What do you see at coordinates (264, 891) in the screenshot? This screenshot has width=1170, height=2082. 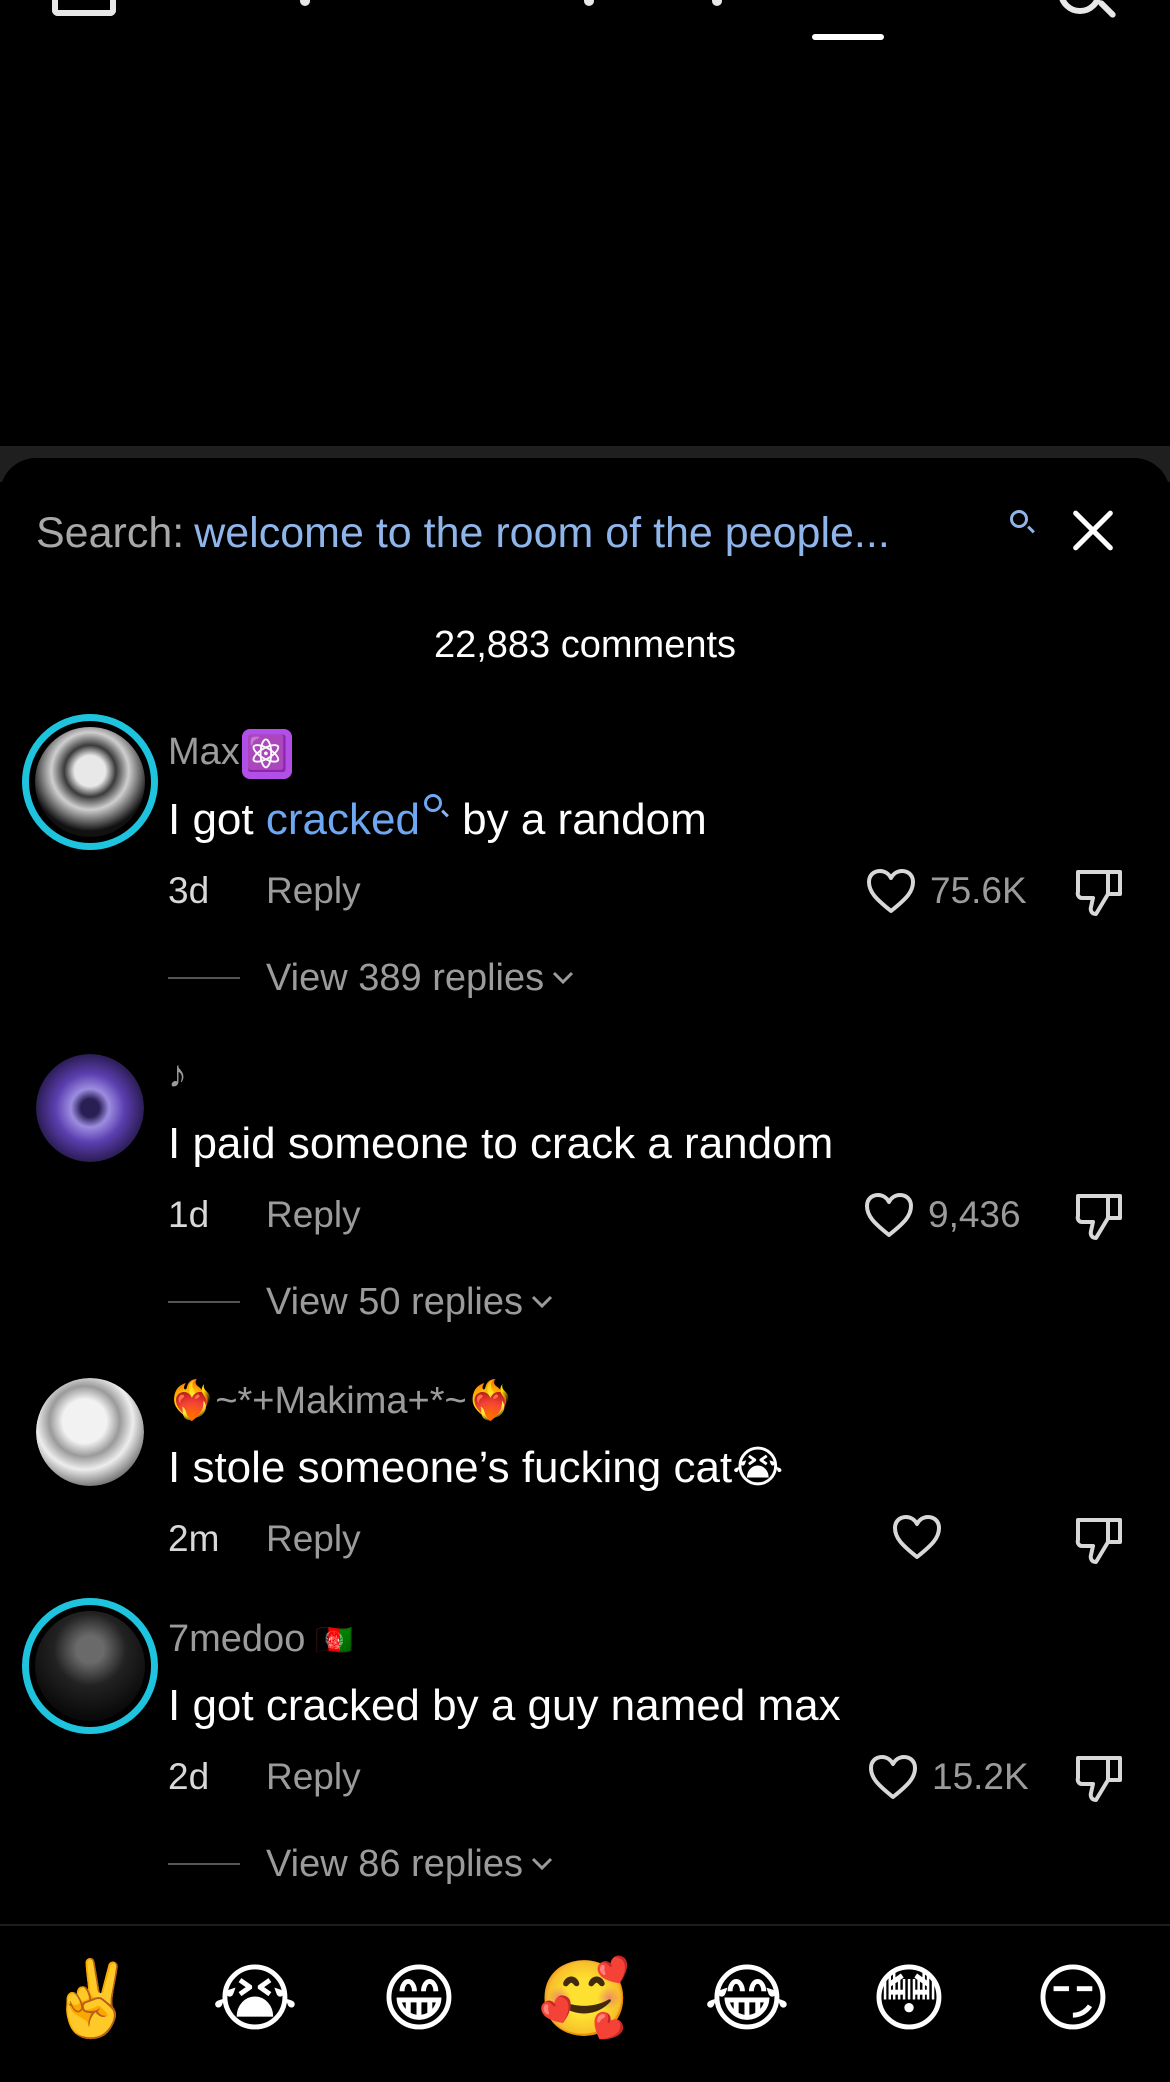 I see `comment-meta: 3d Reply` at bounding box center [264, 891].